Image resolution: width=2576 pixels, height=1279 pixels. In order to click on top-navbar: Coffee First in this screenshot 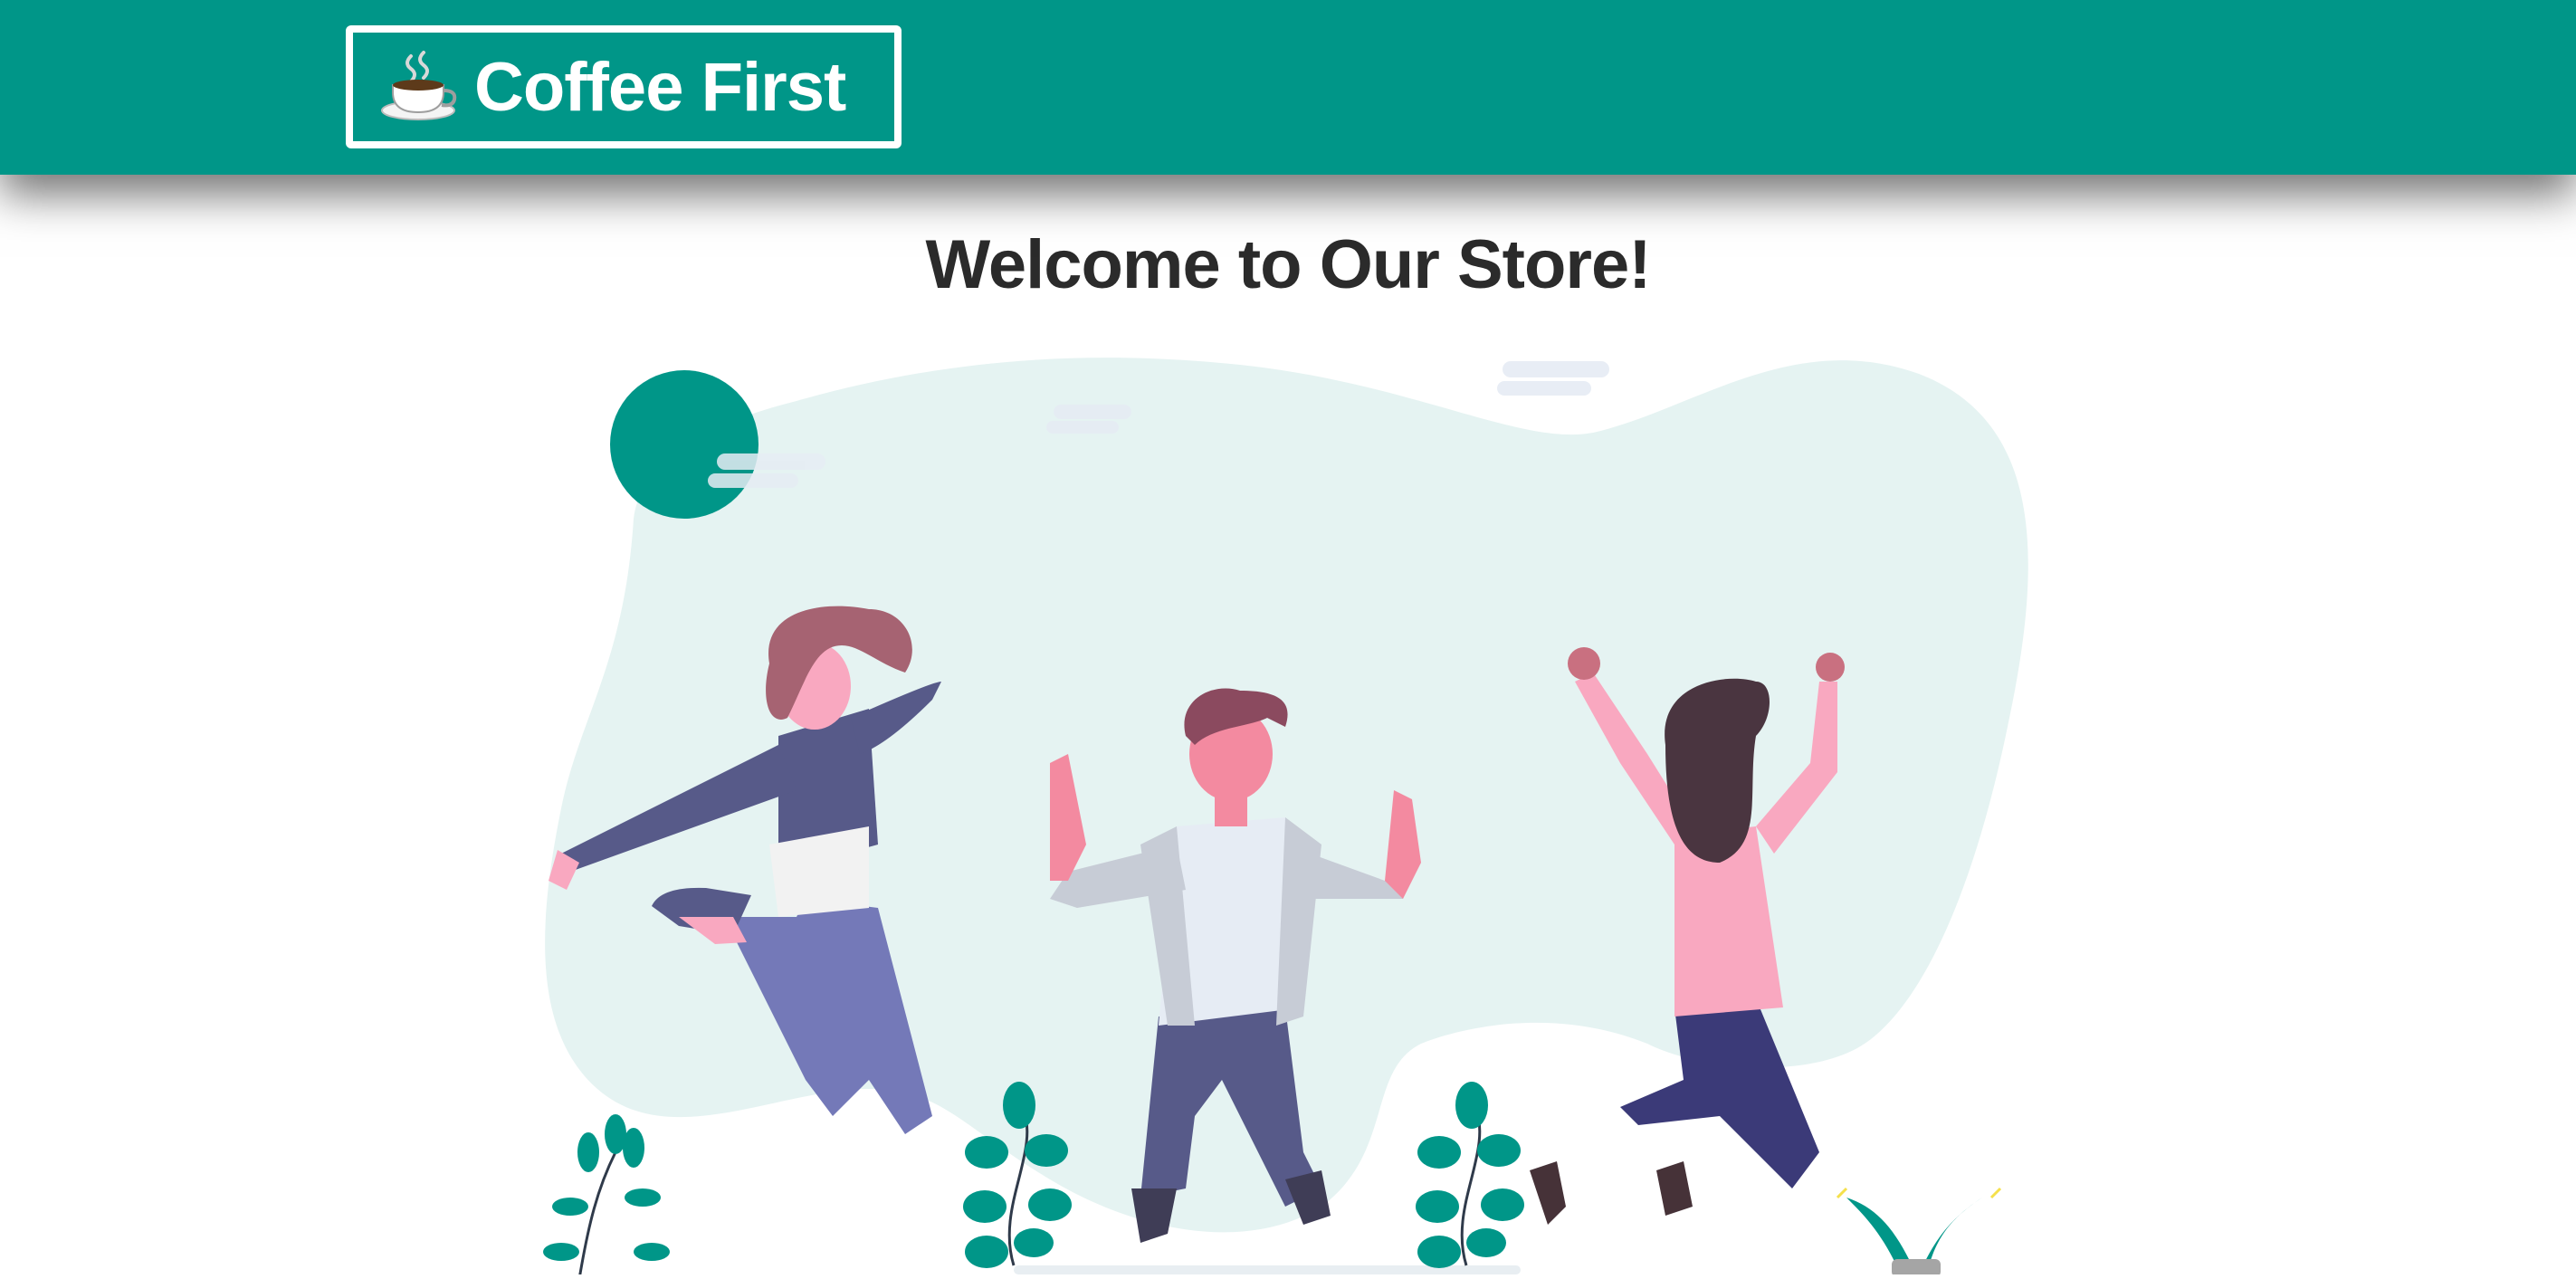, I will do `click(1288, 87)`.